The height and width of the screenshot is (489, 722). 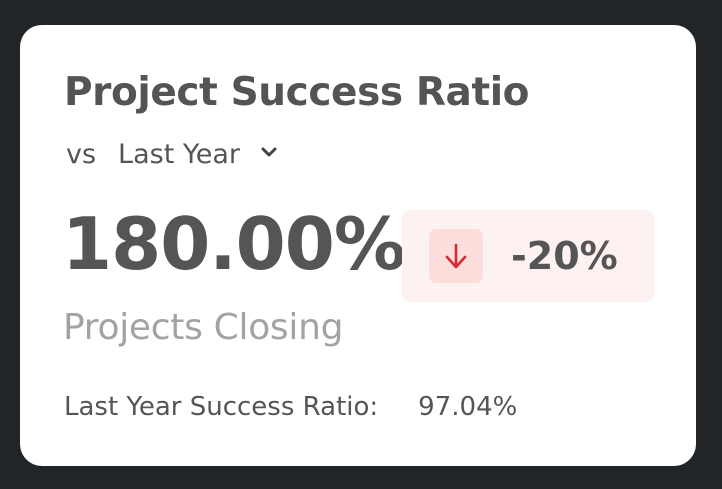 I want to click on last-year-ratio-row: Last Year Success Ratio: 97.04%, so click(x=290, y=407).